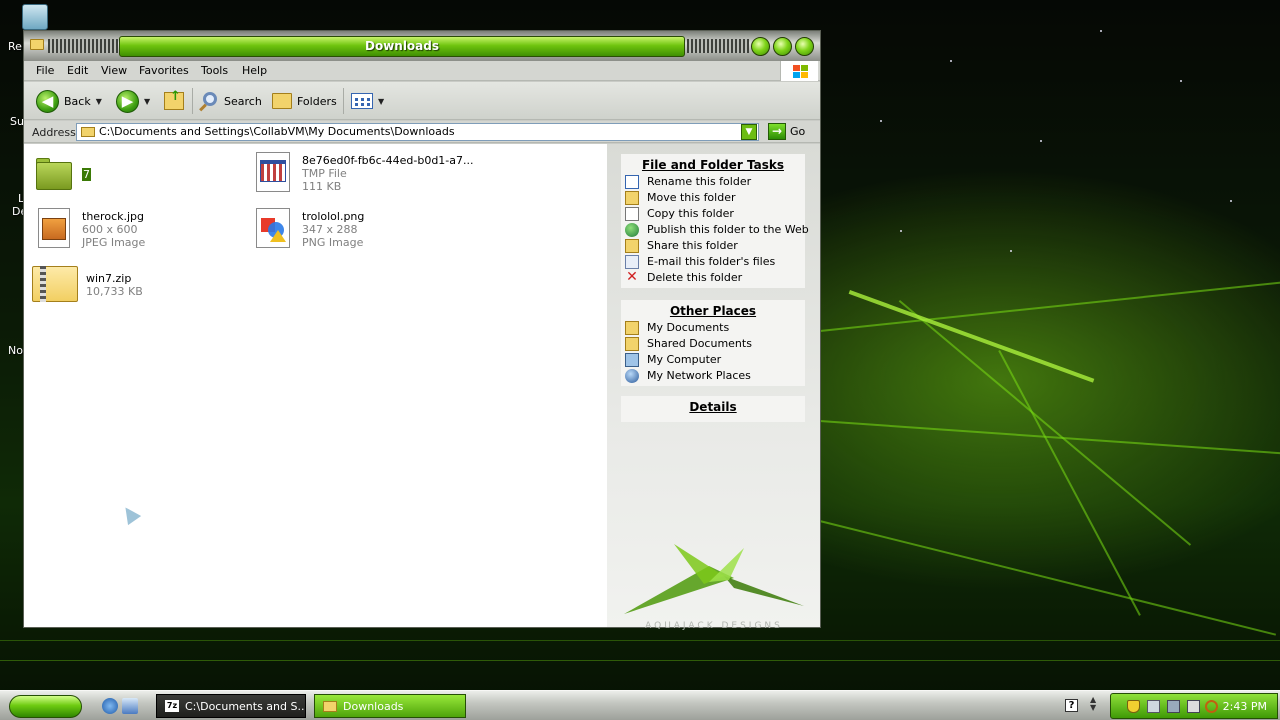 The width and height of the screenshot is (1280, 720). I want to click on task-copy-folder: Copy this folder, so click(713, 214).